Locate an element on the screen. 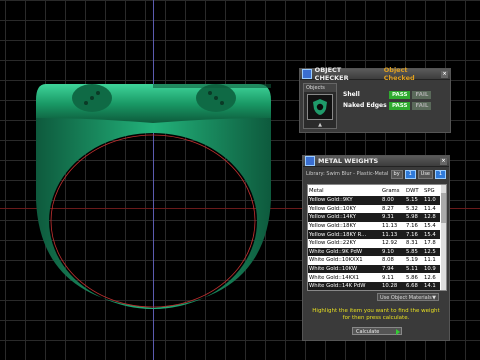 The height and width of the screenshot is (360, 480). cell-dwt: 5.86 is located at coordinates (414, 277).